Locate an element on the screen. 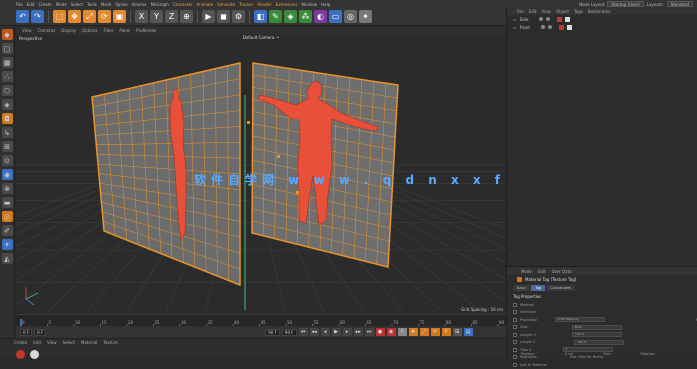 This screenshot has height=369, width=697. enable-axis-icon: ↳ is located at coordinates (7, 132).